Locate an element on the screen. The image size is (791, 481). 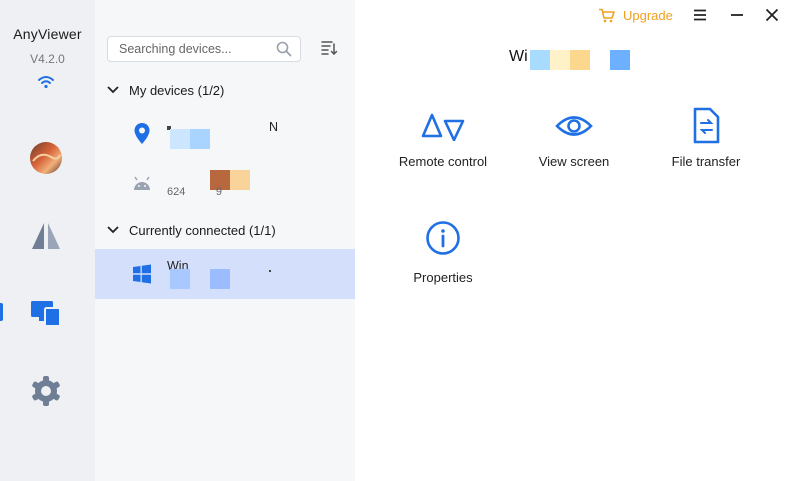
properties-button: Properties is located at coordinates (443, 250).